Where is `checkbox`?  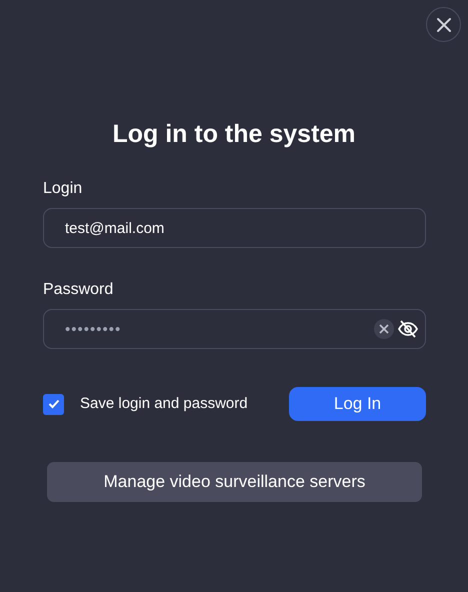 checkbox is located at coordinates (53, 404).